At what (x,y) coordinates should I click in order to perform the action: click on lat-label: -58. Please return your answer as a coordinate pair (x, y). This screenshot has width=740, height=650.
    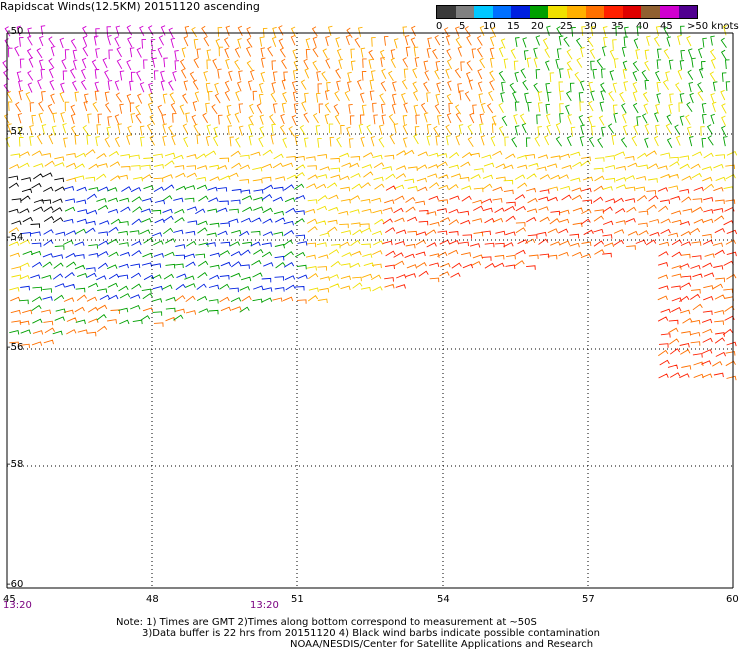
    Looking at the image, I should click on (15, 464).